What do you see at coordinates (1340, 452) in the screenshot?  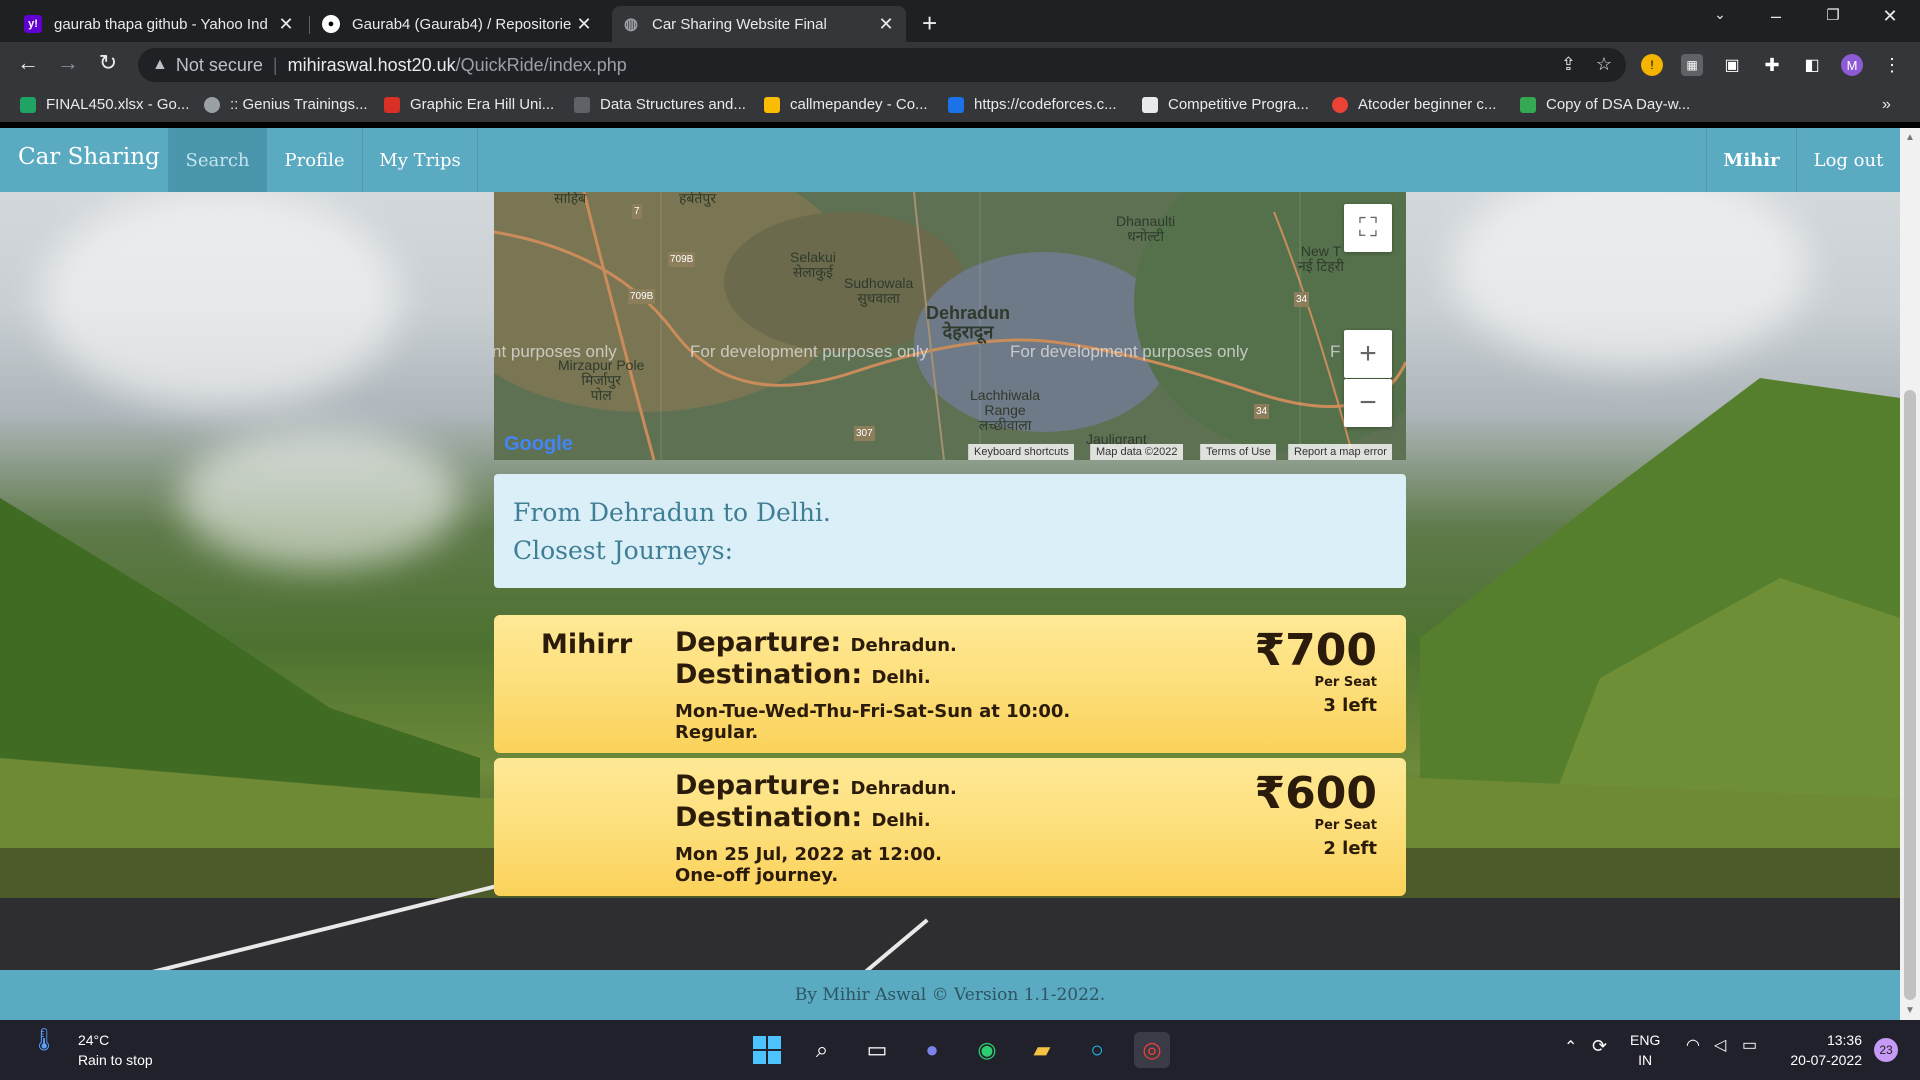 I see `map-report-error-link: Report a map error` at bounding box center [1340, 452].